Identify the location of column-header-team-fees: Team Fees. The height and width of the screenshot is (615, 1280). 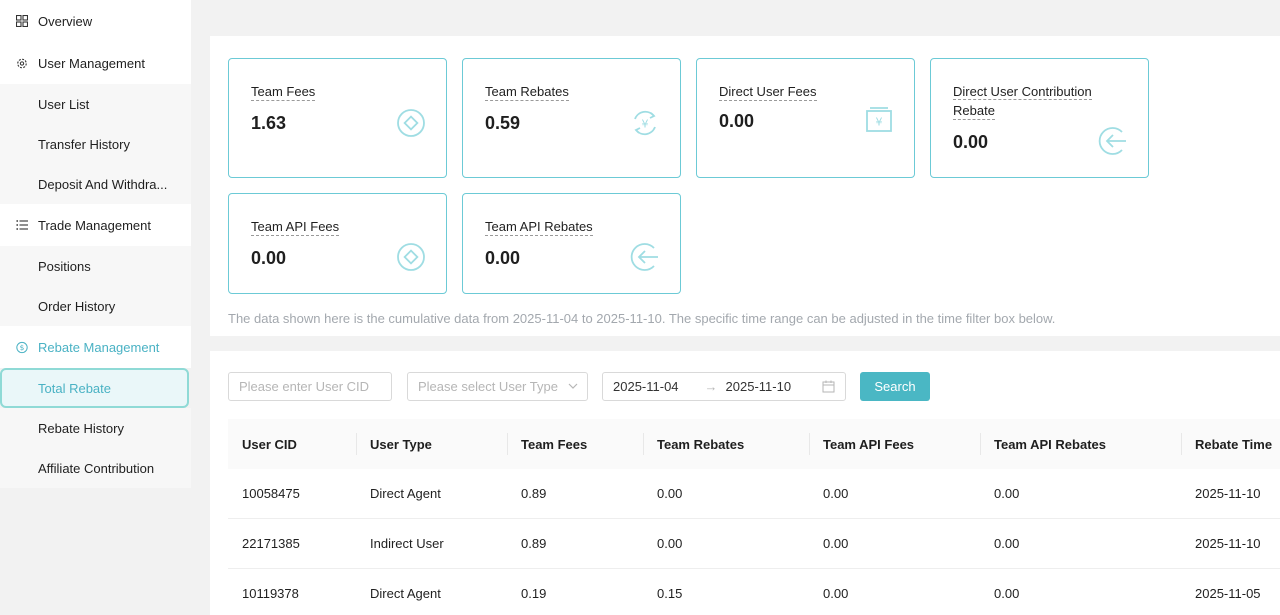
(575, 444).